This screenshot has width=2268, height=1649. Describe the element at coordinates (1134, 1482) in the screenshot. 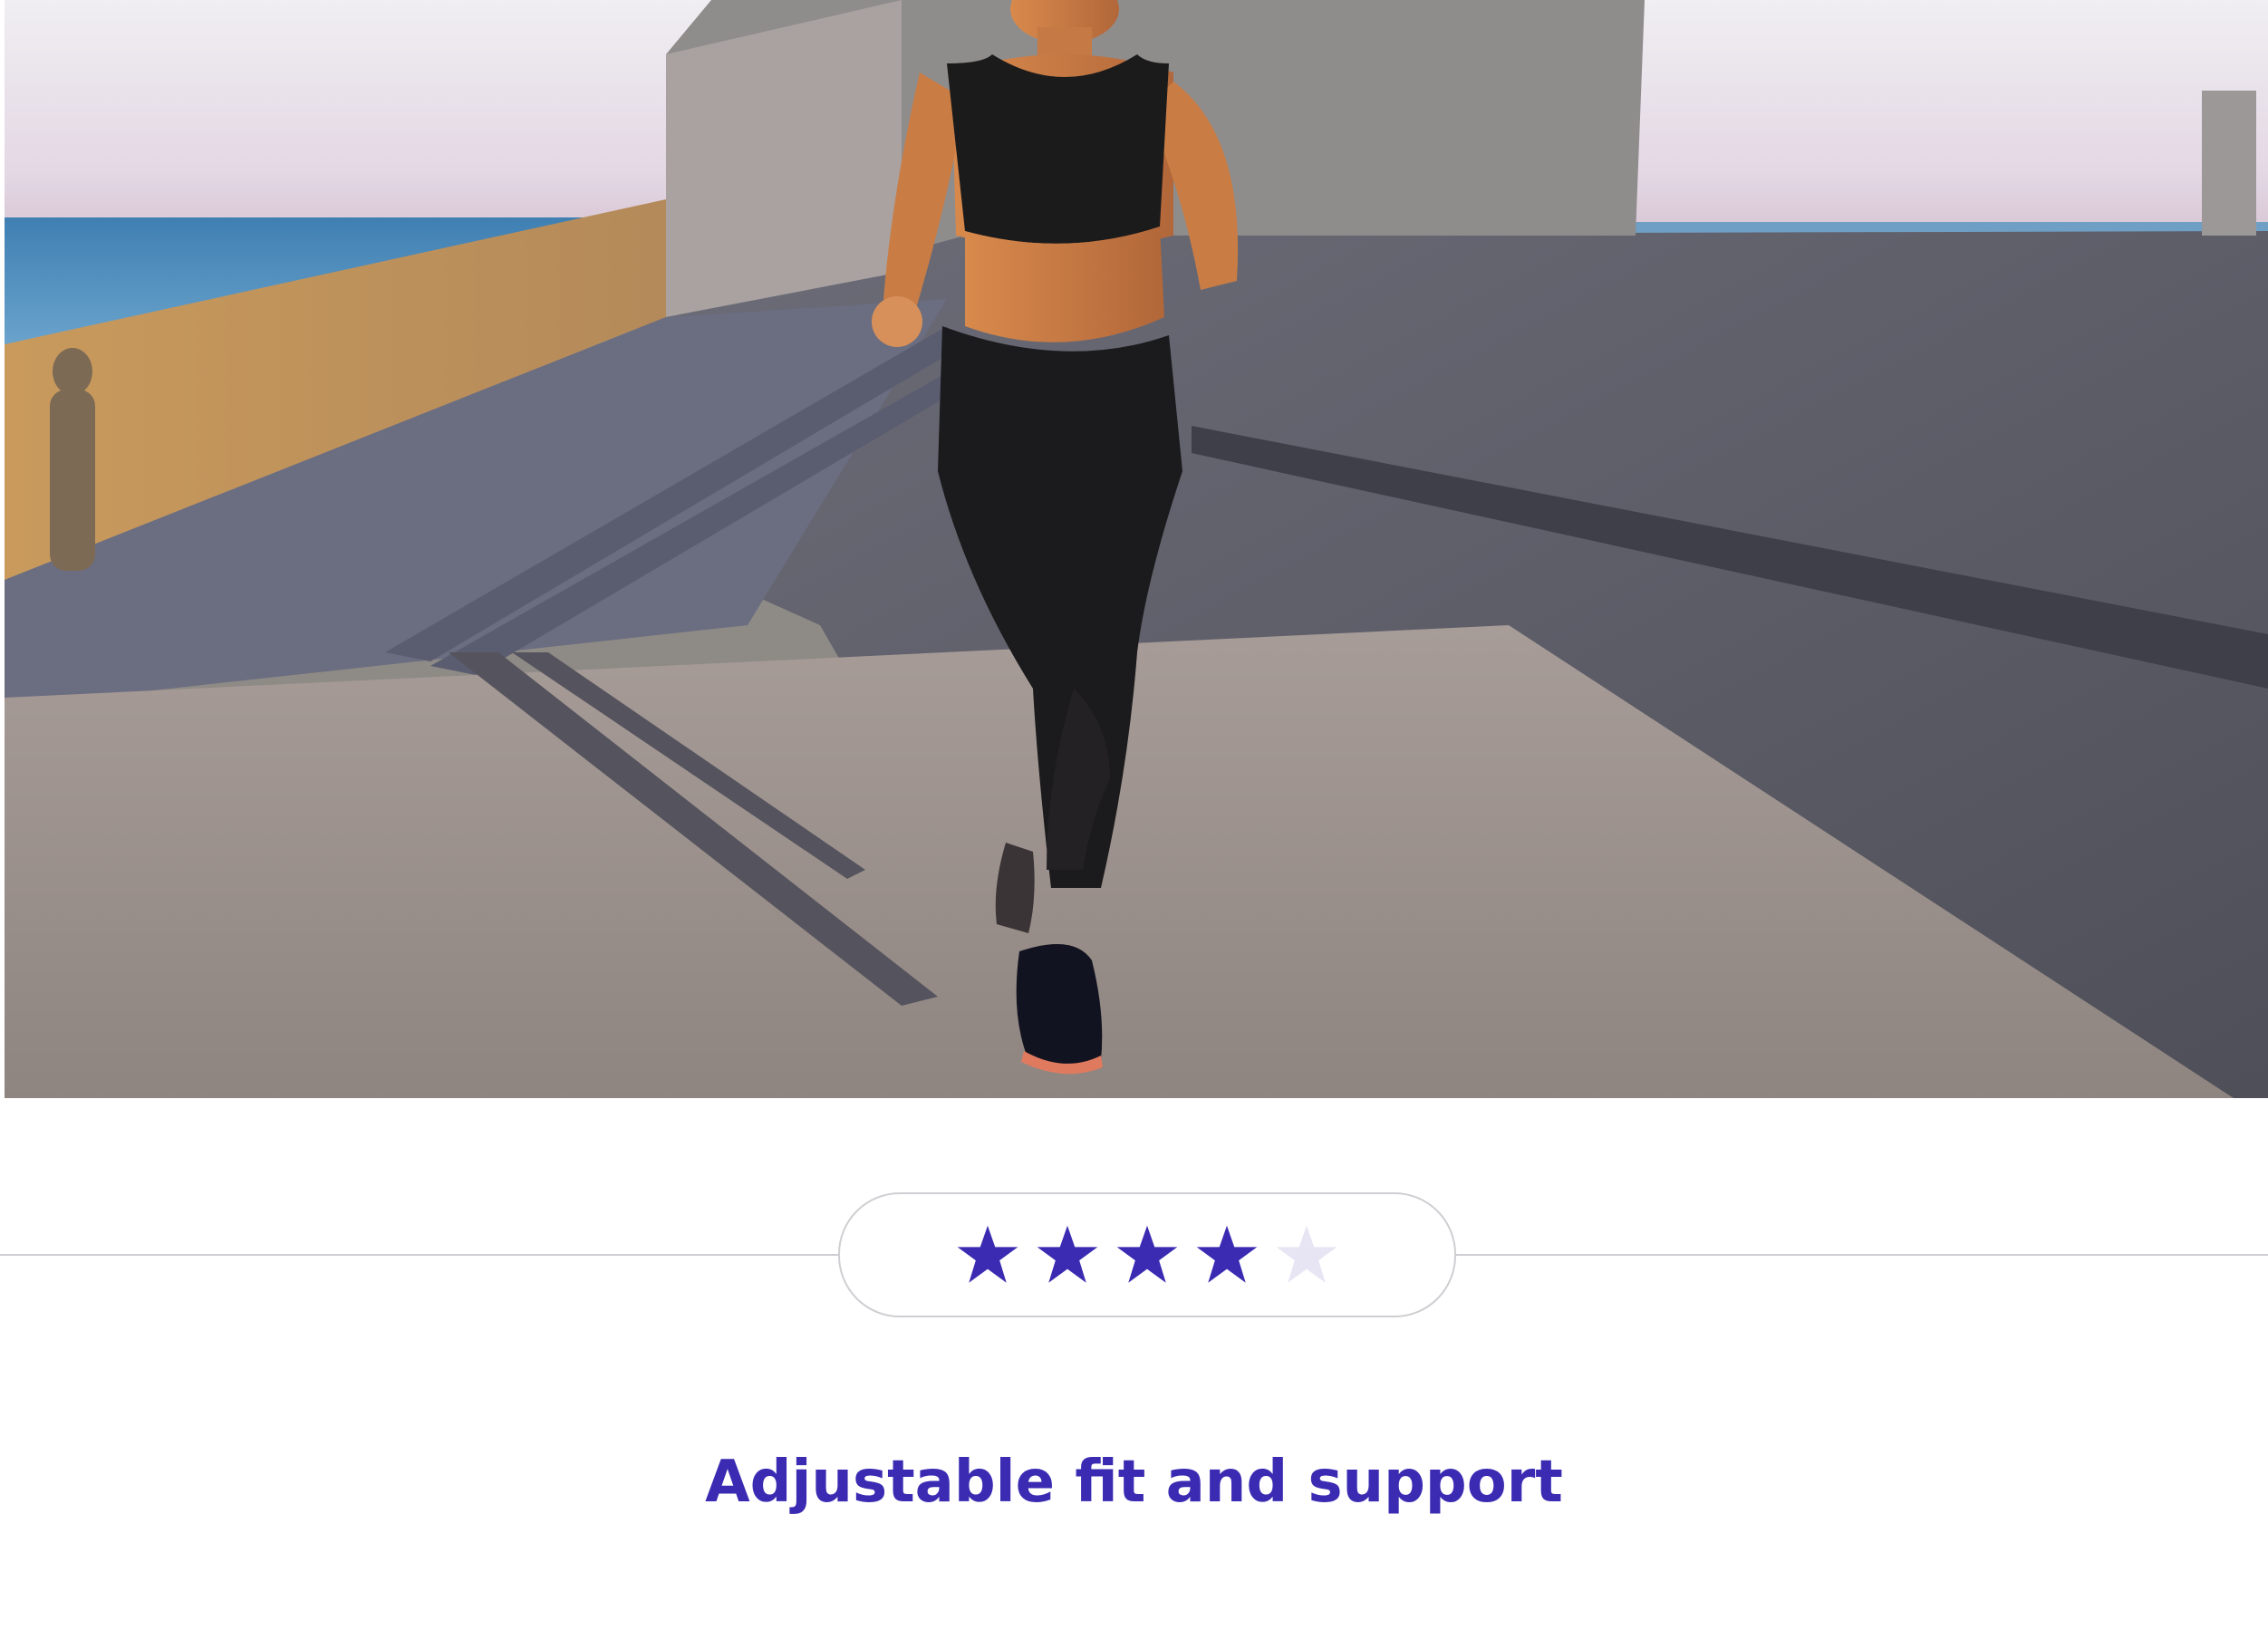

I see `feature-headline: Adjustable fit and support` at that location.